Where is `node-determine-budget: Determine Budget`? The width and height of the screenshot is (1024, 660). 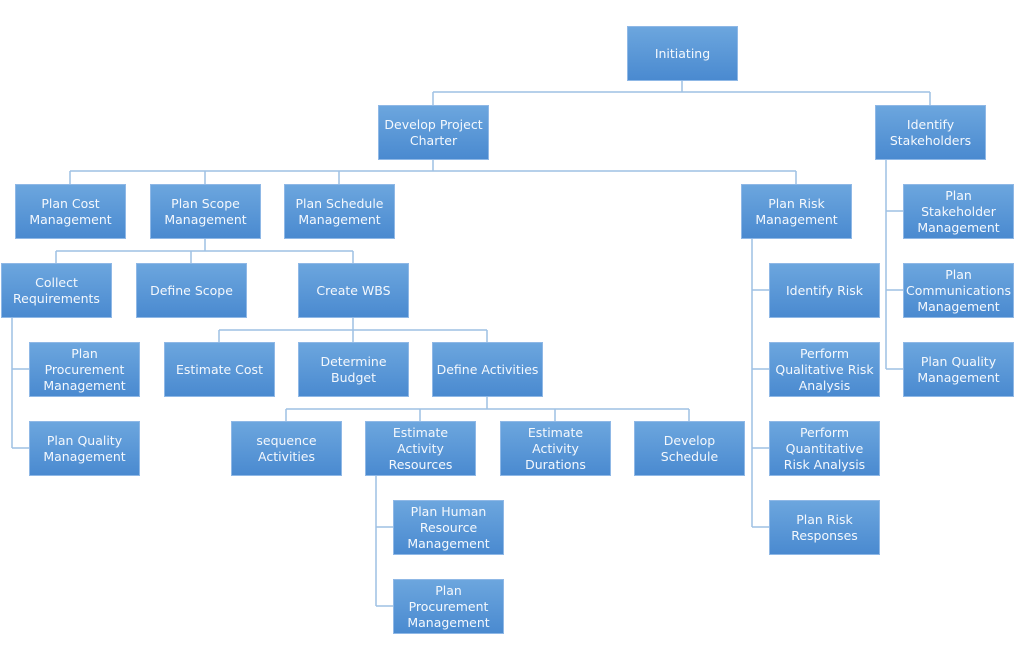
node-determine-budget: Determine Budget is located at coordinates (353, 369).